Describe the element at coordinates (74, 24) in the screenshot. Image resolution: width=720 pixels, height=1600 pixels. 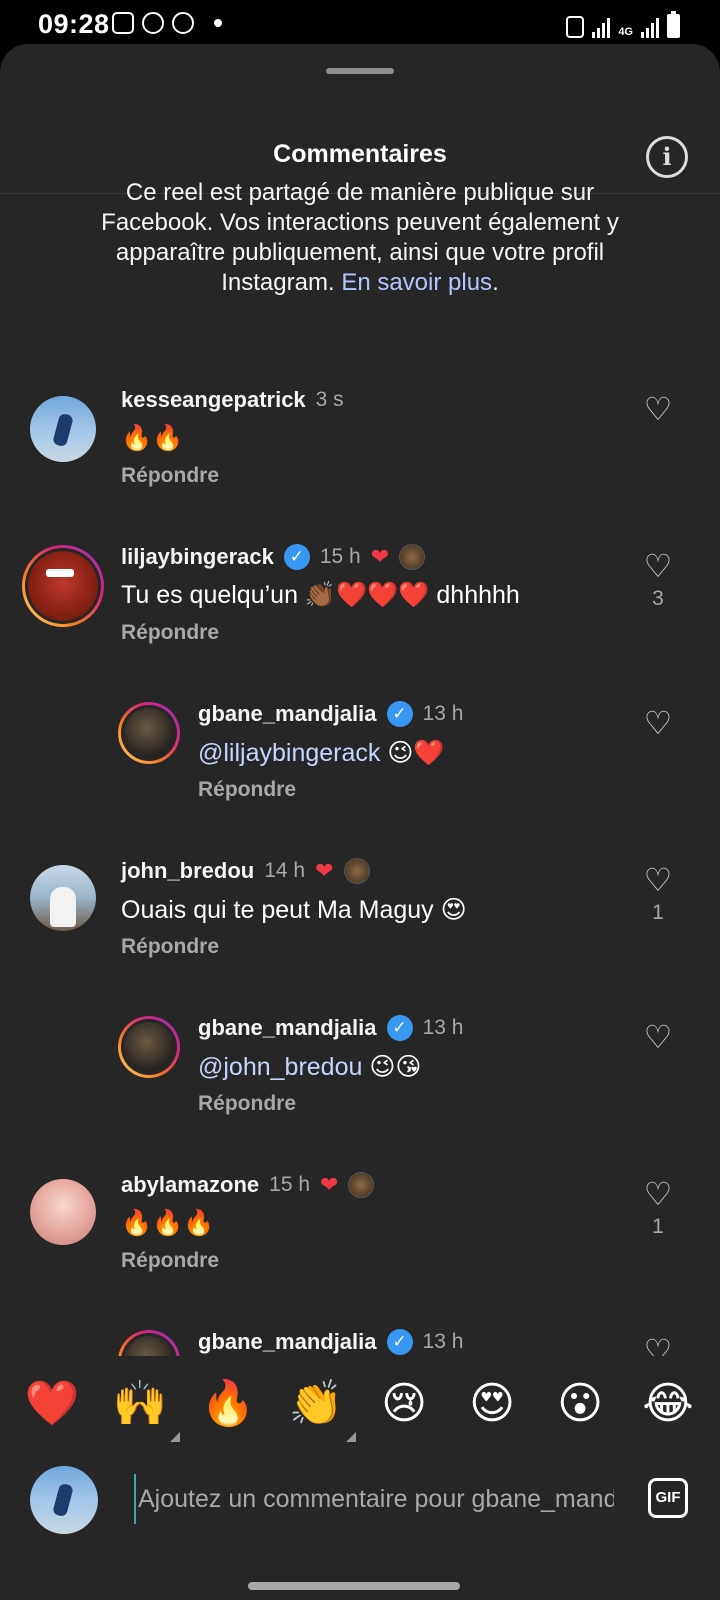
I see `status-time: 09:28` at that location.